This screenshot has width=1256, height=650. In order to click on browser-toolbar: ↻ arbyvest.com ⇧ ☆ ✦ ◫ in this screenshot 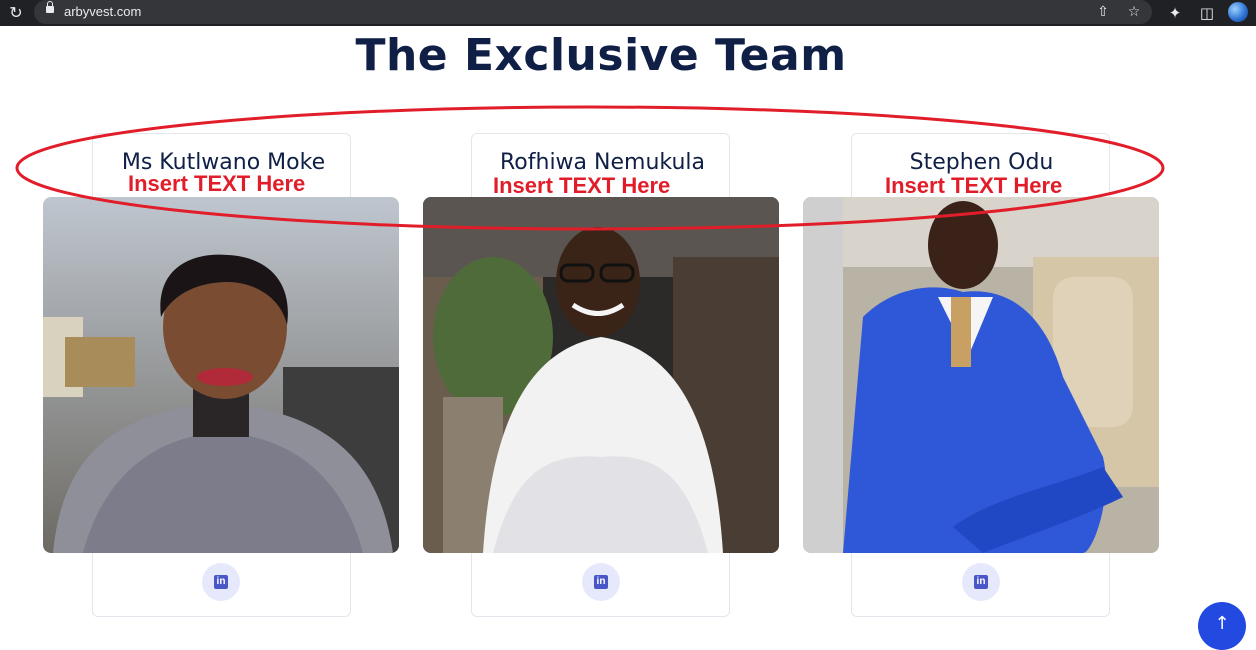, I will do `click(628, 13)`.